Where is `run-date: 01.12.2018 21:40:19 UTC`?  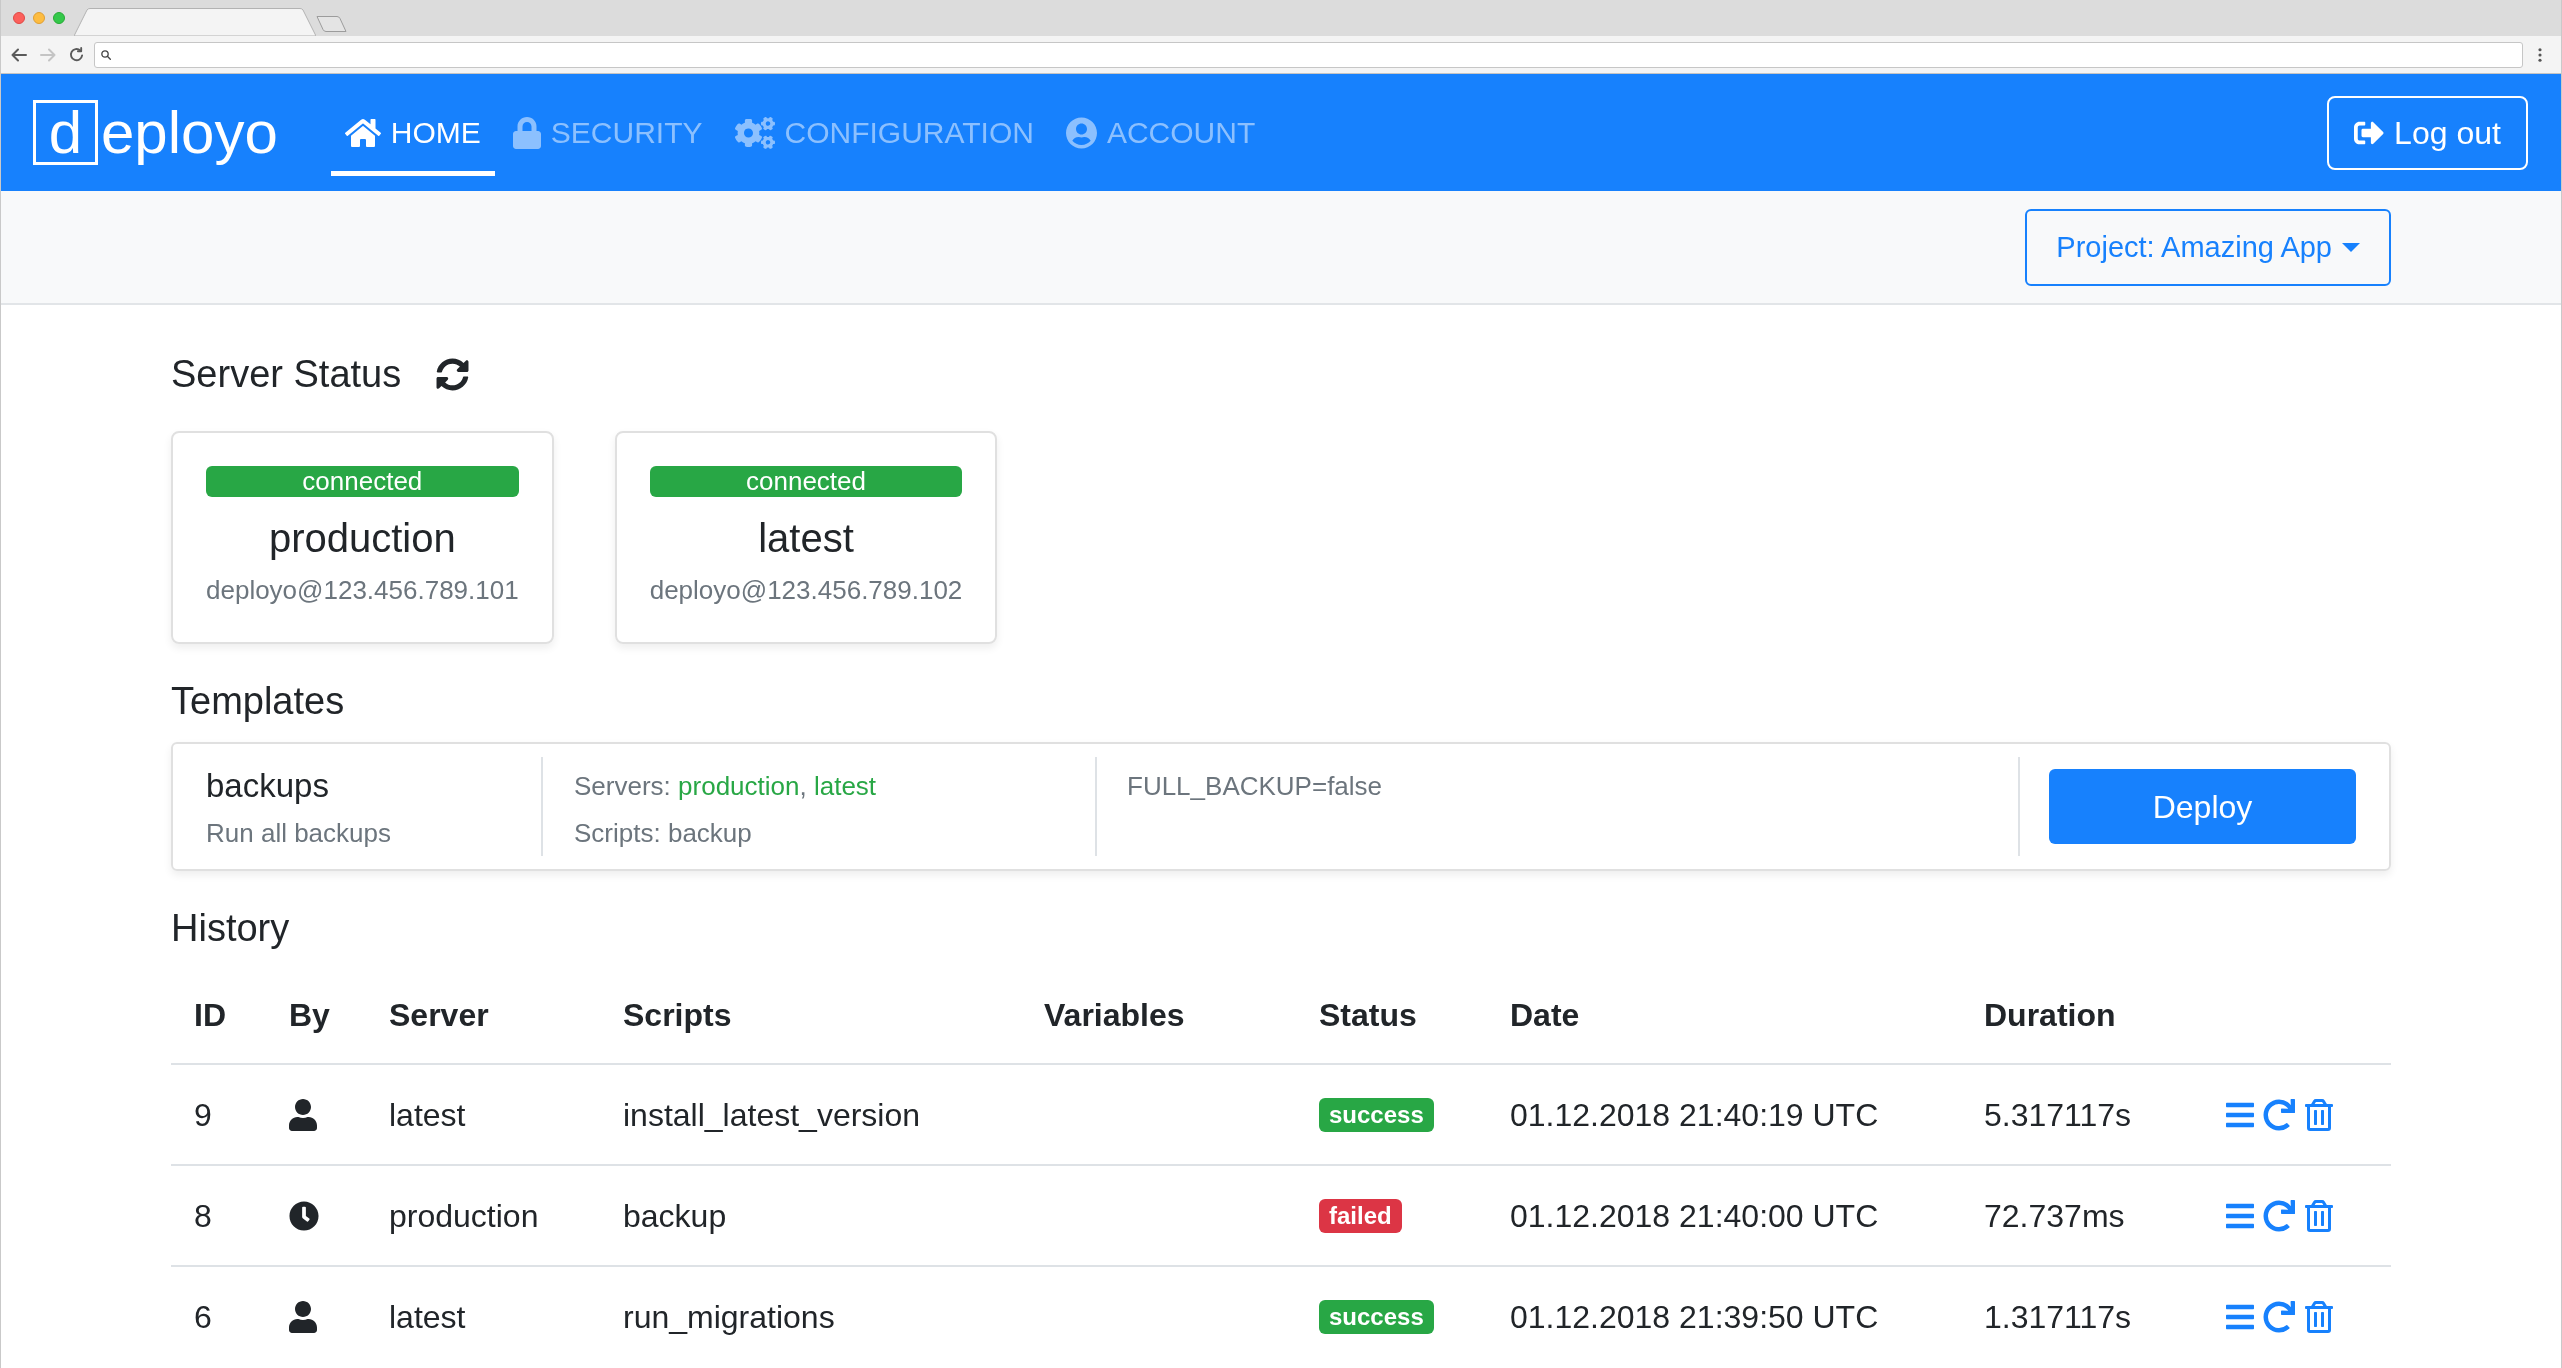 run-date: 01.12.2018 21:40:19 UTC is located at coordinates (1694, 1114).